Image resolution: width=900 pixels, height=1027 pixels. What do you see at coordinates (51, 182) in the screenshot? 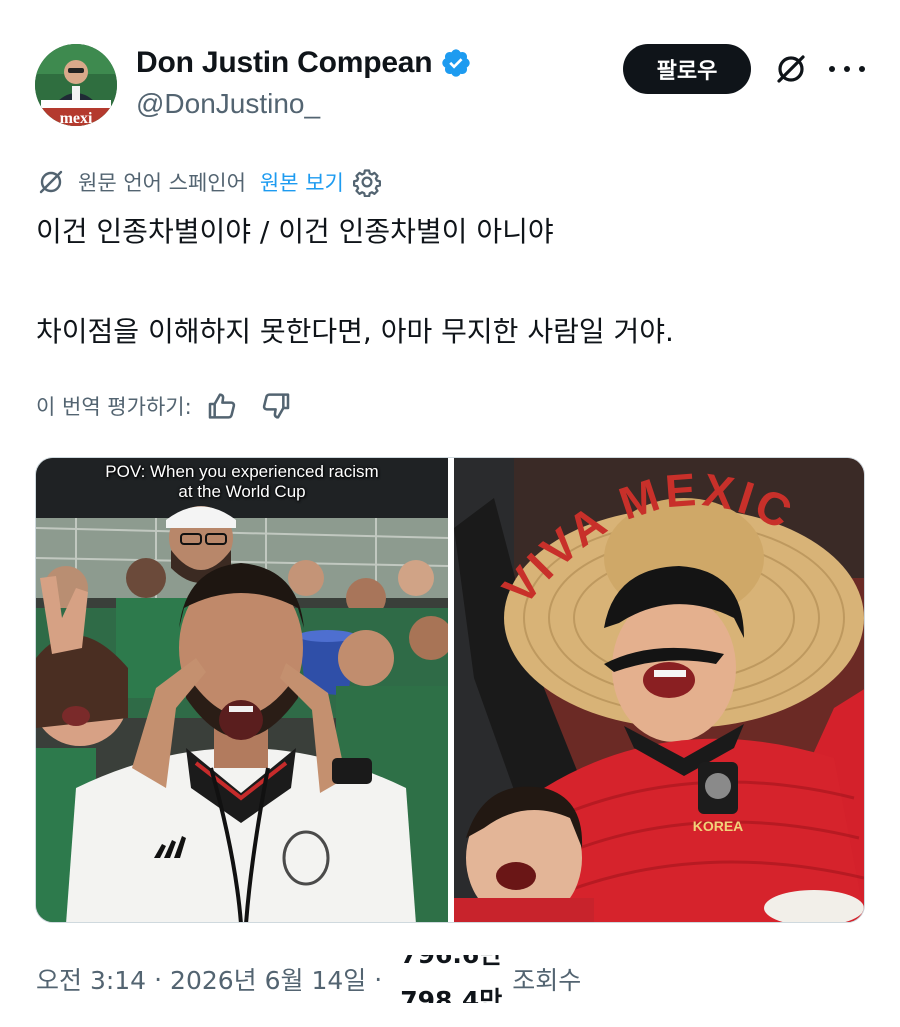
I see `grok-translate-icon` at bounding box center [51, 182].